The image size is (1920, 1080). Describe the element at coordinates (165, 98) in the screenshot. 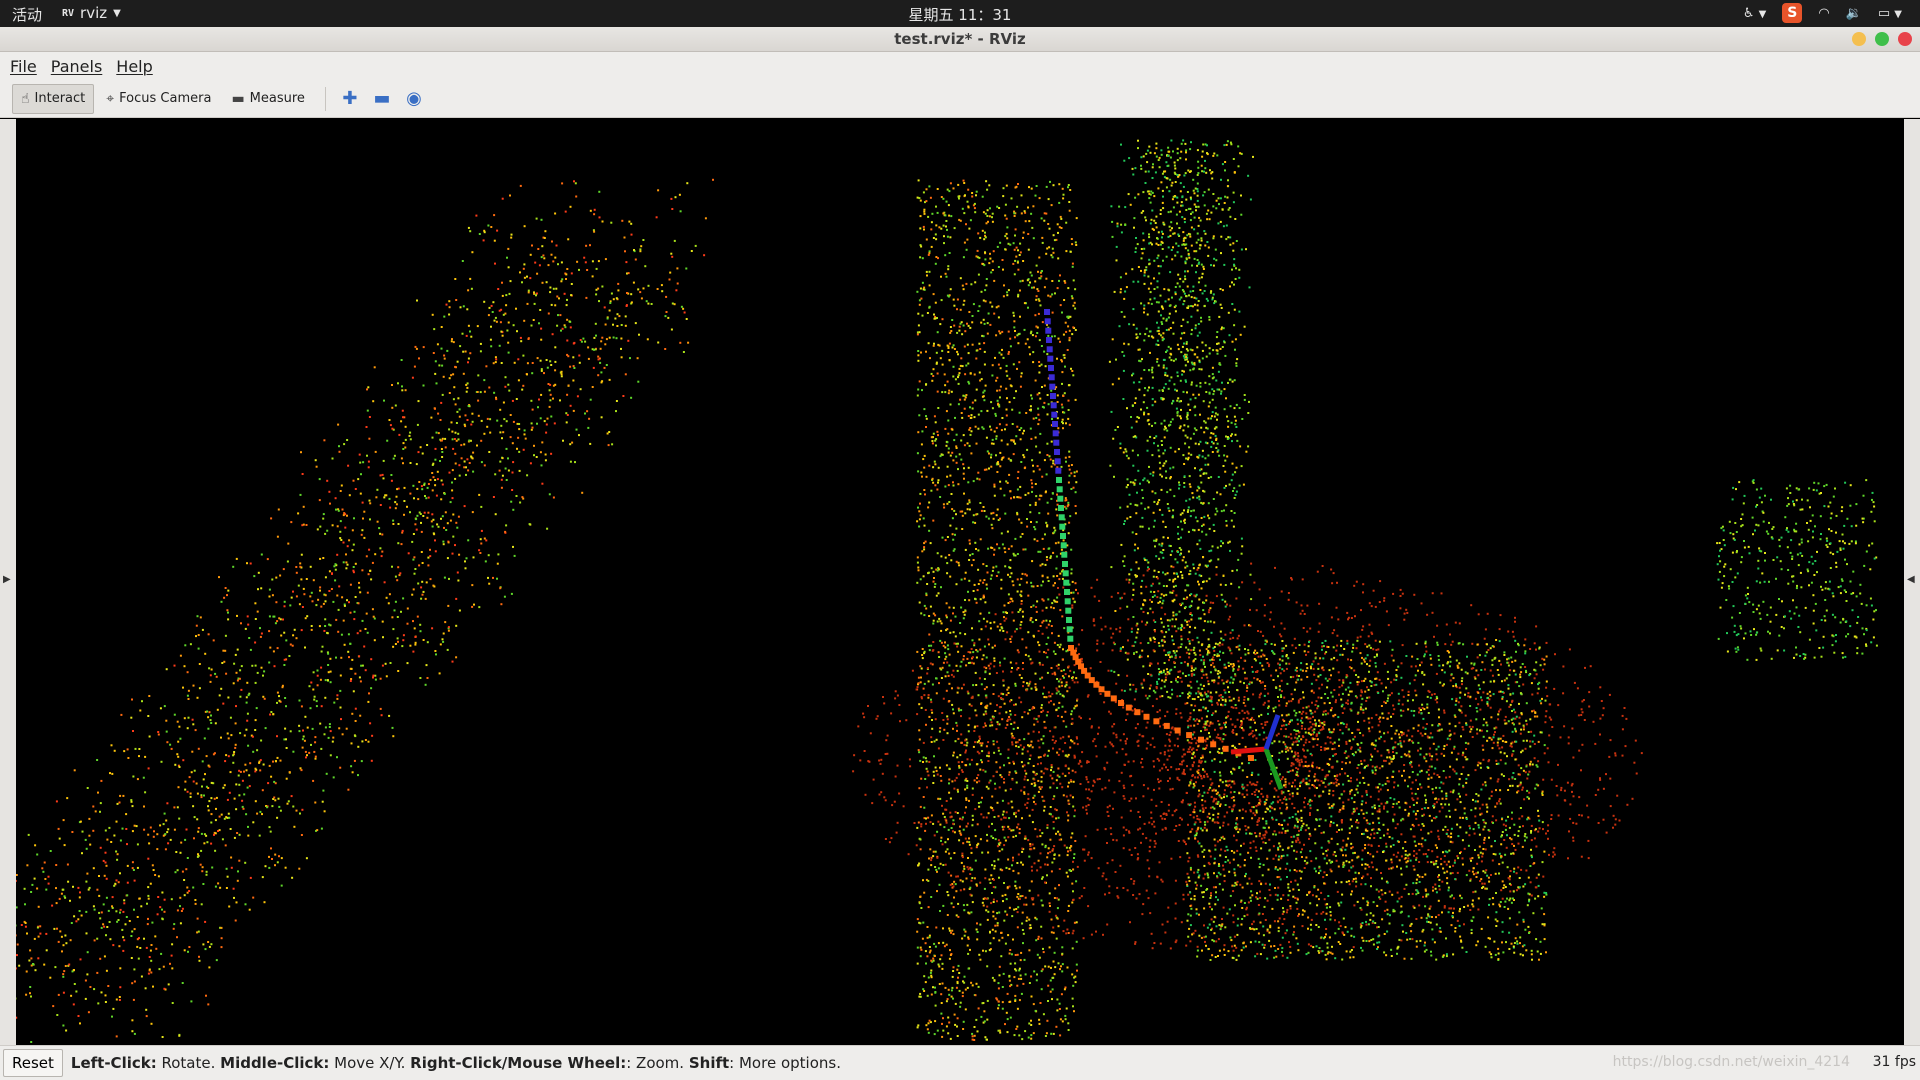

I see `focus-camera-label: Focus Camera` at that location.